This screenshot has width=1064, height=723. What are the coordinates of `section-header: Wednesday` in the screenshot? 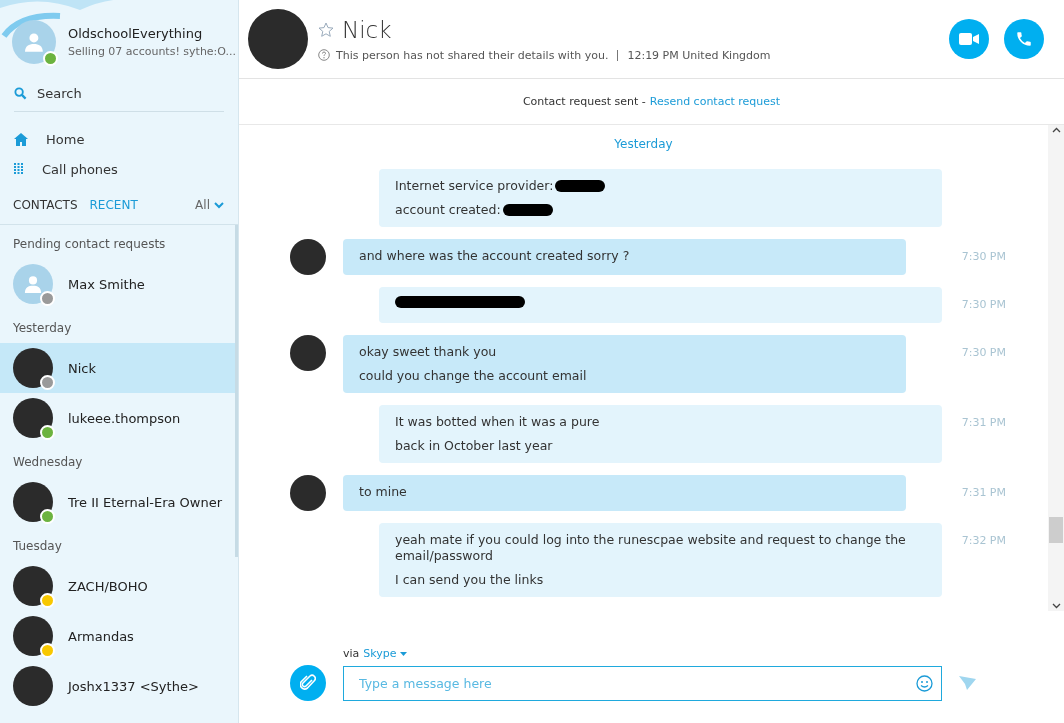 It's located at (48, 462).